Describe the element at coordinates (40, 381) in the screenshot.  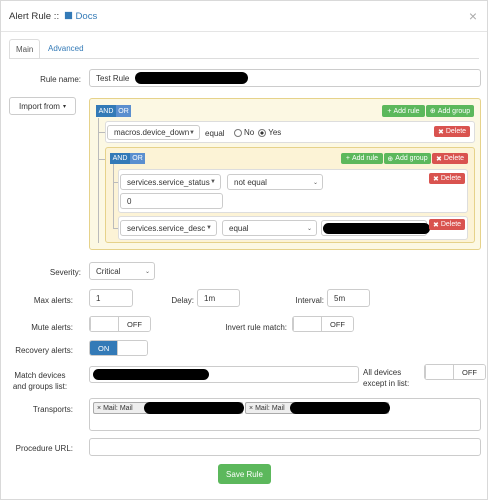
I see `match-devices-label: Match devices and groups list:` at that location.